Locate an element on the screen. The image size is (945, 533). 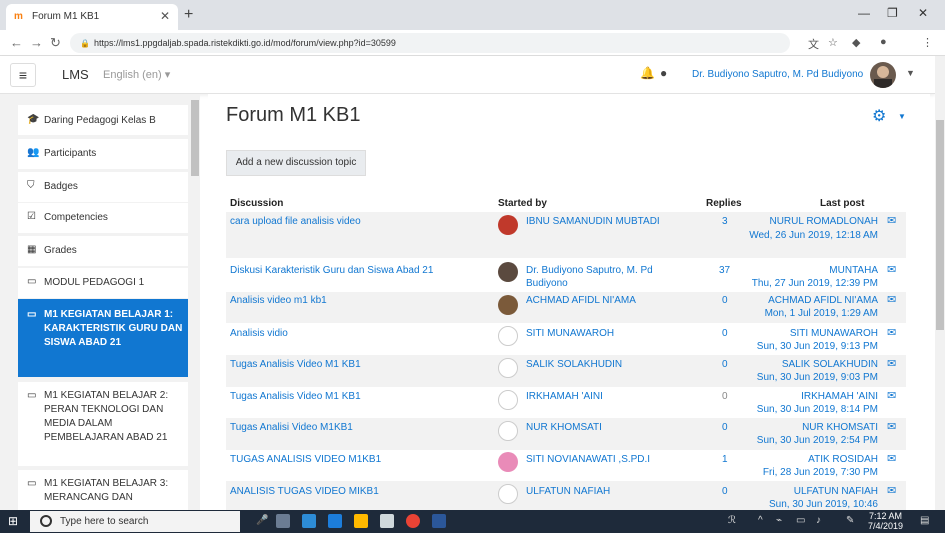
extension-icon: ◆ is located at coordinates (856, 42).